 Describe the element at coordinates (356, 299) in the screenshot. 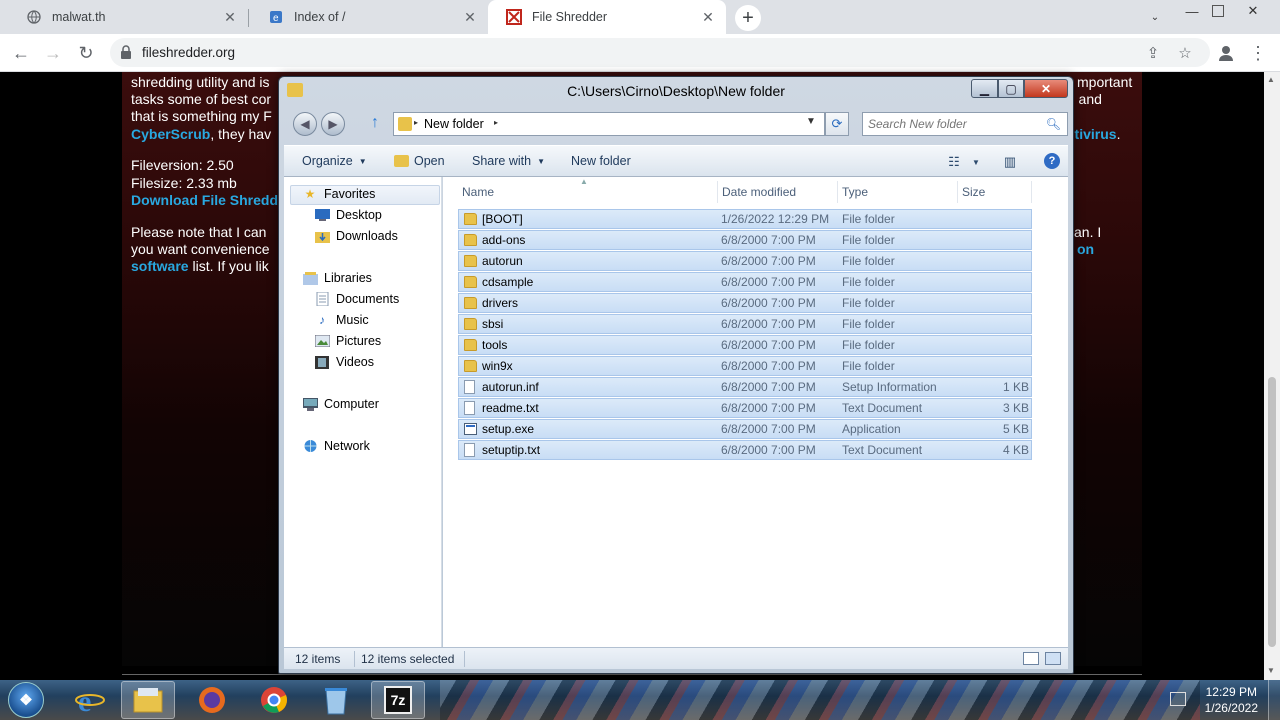

I see `nav-documents: Documents` at that location.